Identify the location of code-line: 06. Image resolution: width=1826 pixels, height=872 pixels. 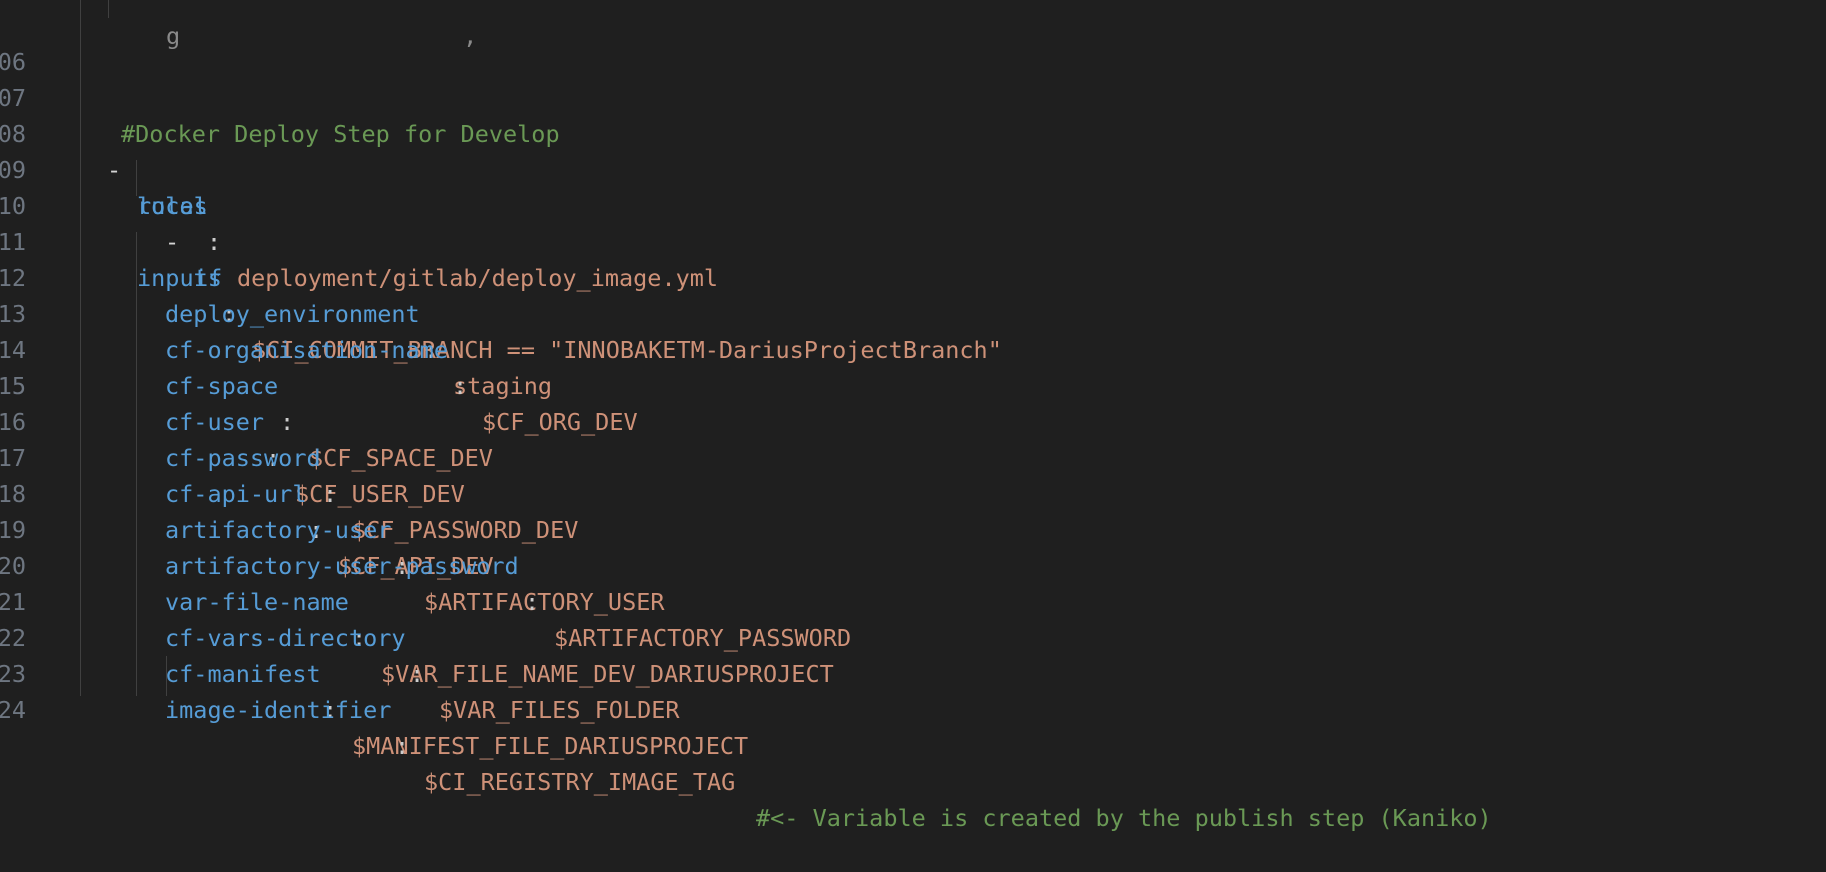
(913, 42).